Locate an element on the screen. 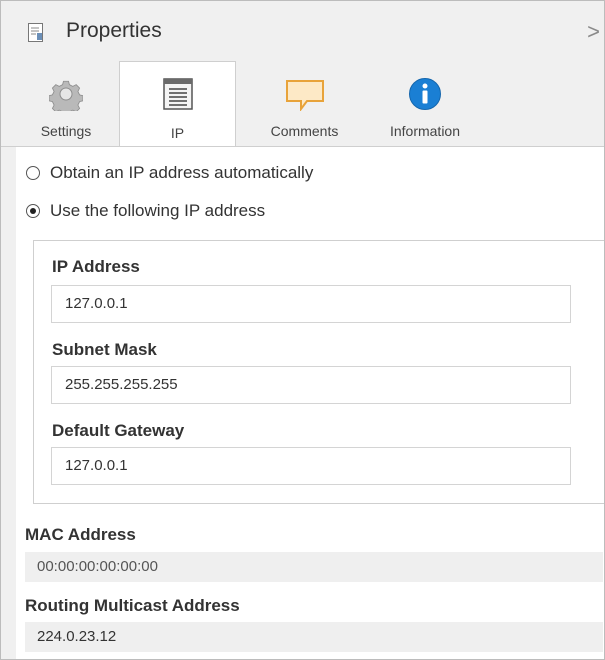 Image resolution: width=605 pixels, height=660 pixels. gear-icon is located at coordinates (66, 95).